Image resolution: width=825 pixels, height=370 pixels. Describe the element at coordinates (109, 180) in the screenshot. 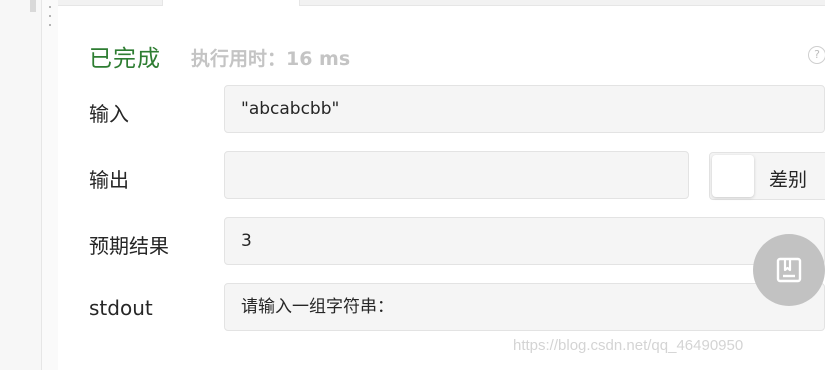

I see `output-label: 输出` at that location.